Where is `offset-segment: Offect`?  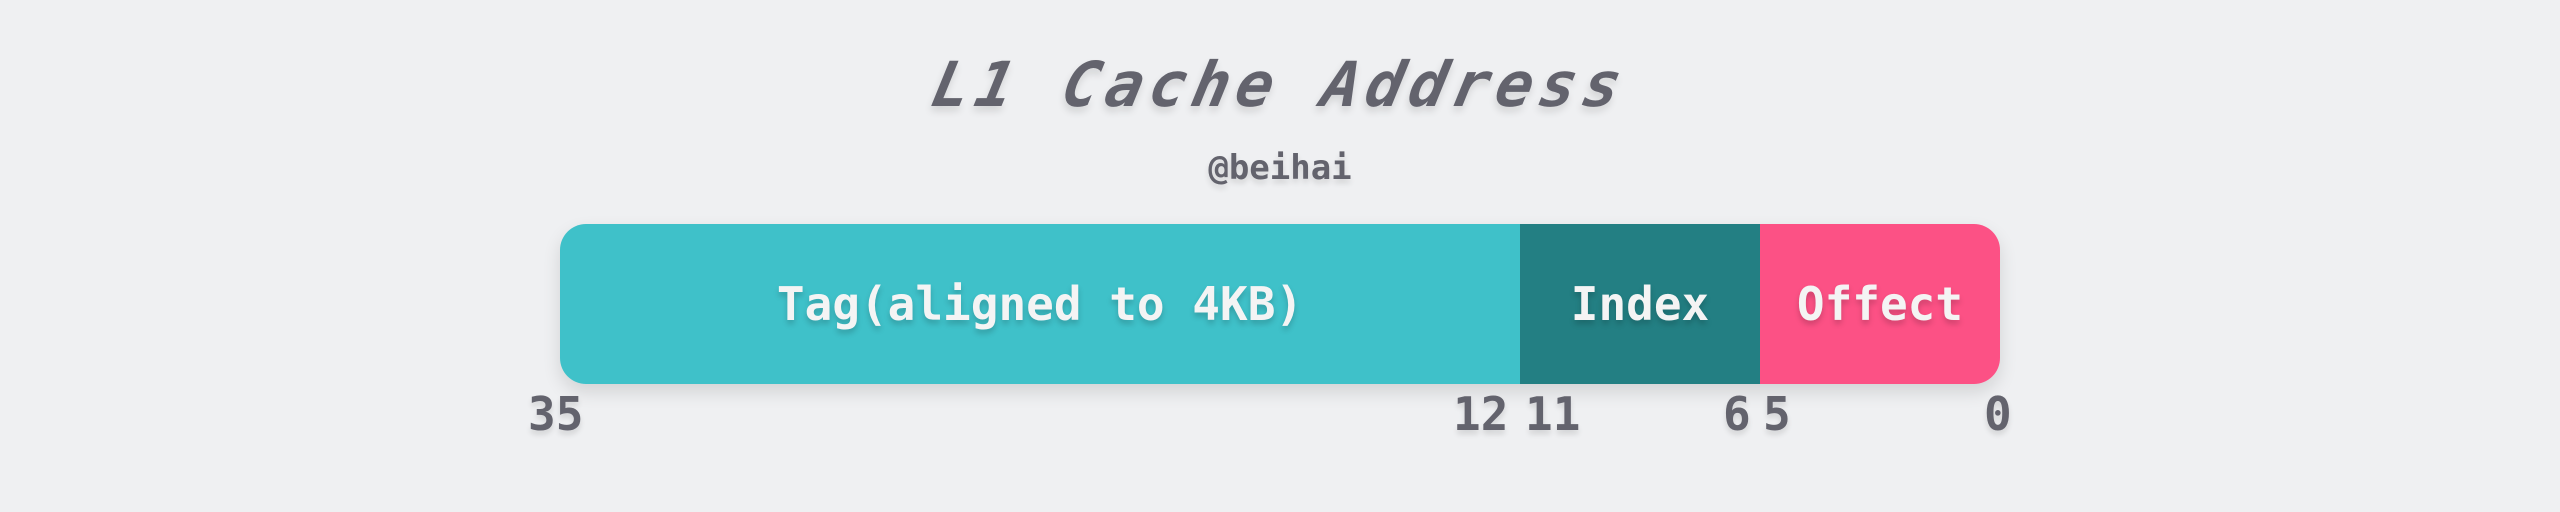
offset-segment: Offect is located at coordinates (1880, 304).